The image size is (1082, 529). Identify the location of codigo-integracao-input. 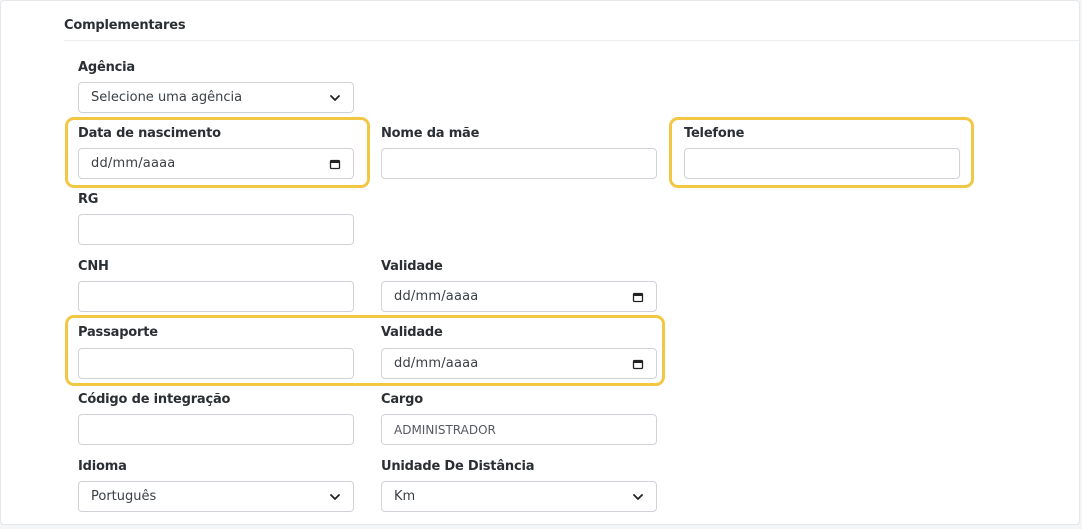
(216, 429).